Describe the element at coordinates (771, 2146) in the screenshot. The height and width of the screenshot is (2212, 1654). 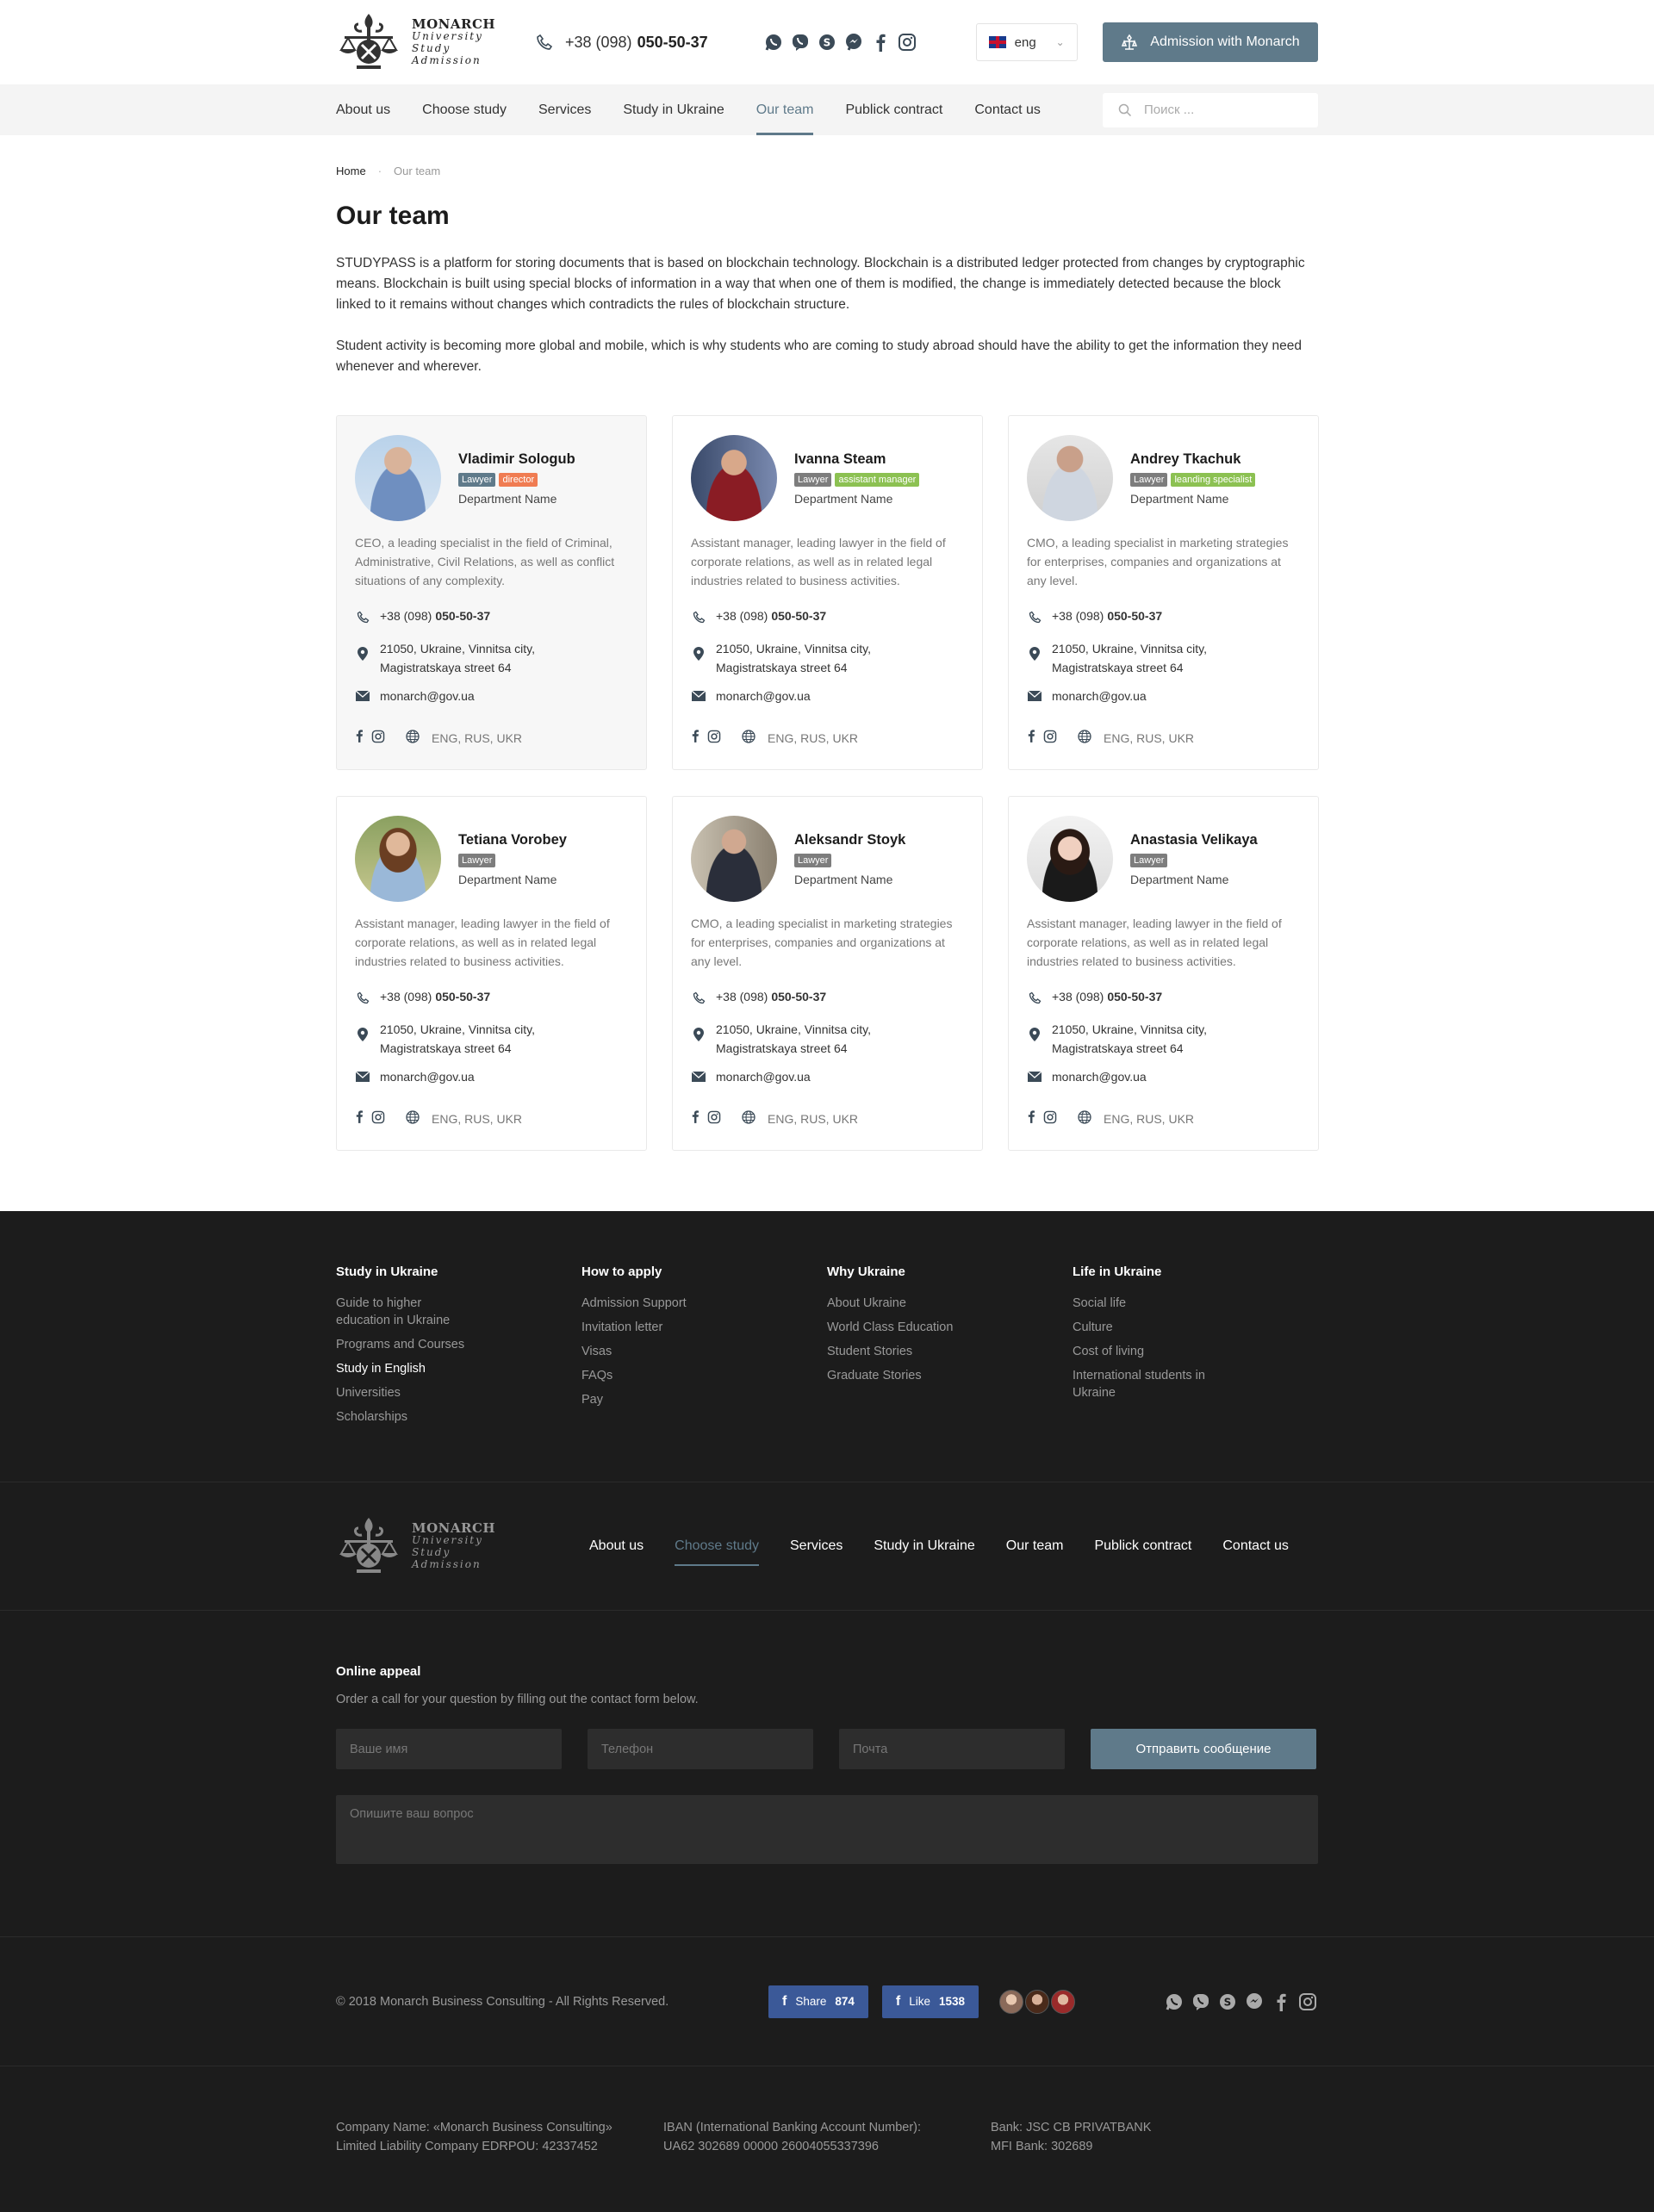
I see `iban-value: UA62 302689 00000 26004055337396` at that location.